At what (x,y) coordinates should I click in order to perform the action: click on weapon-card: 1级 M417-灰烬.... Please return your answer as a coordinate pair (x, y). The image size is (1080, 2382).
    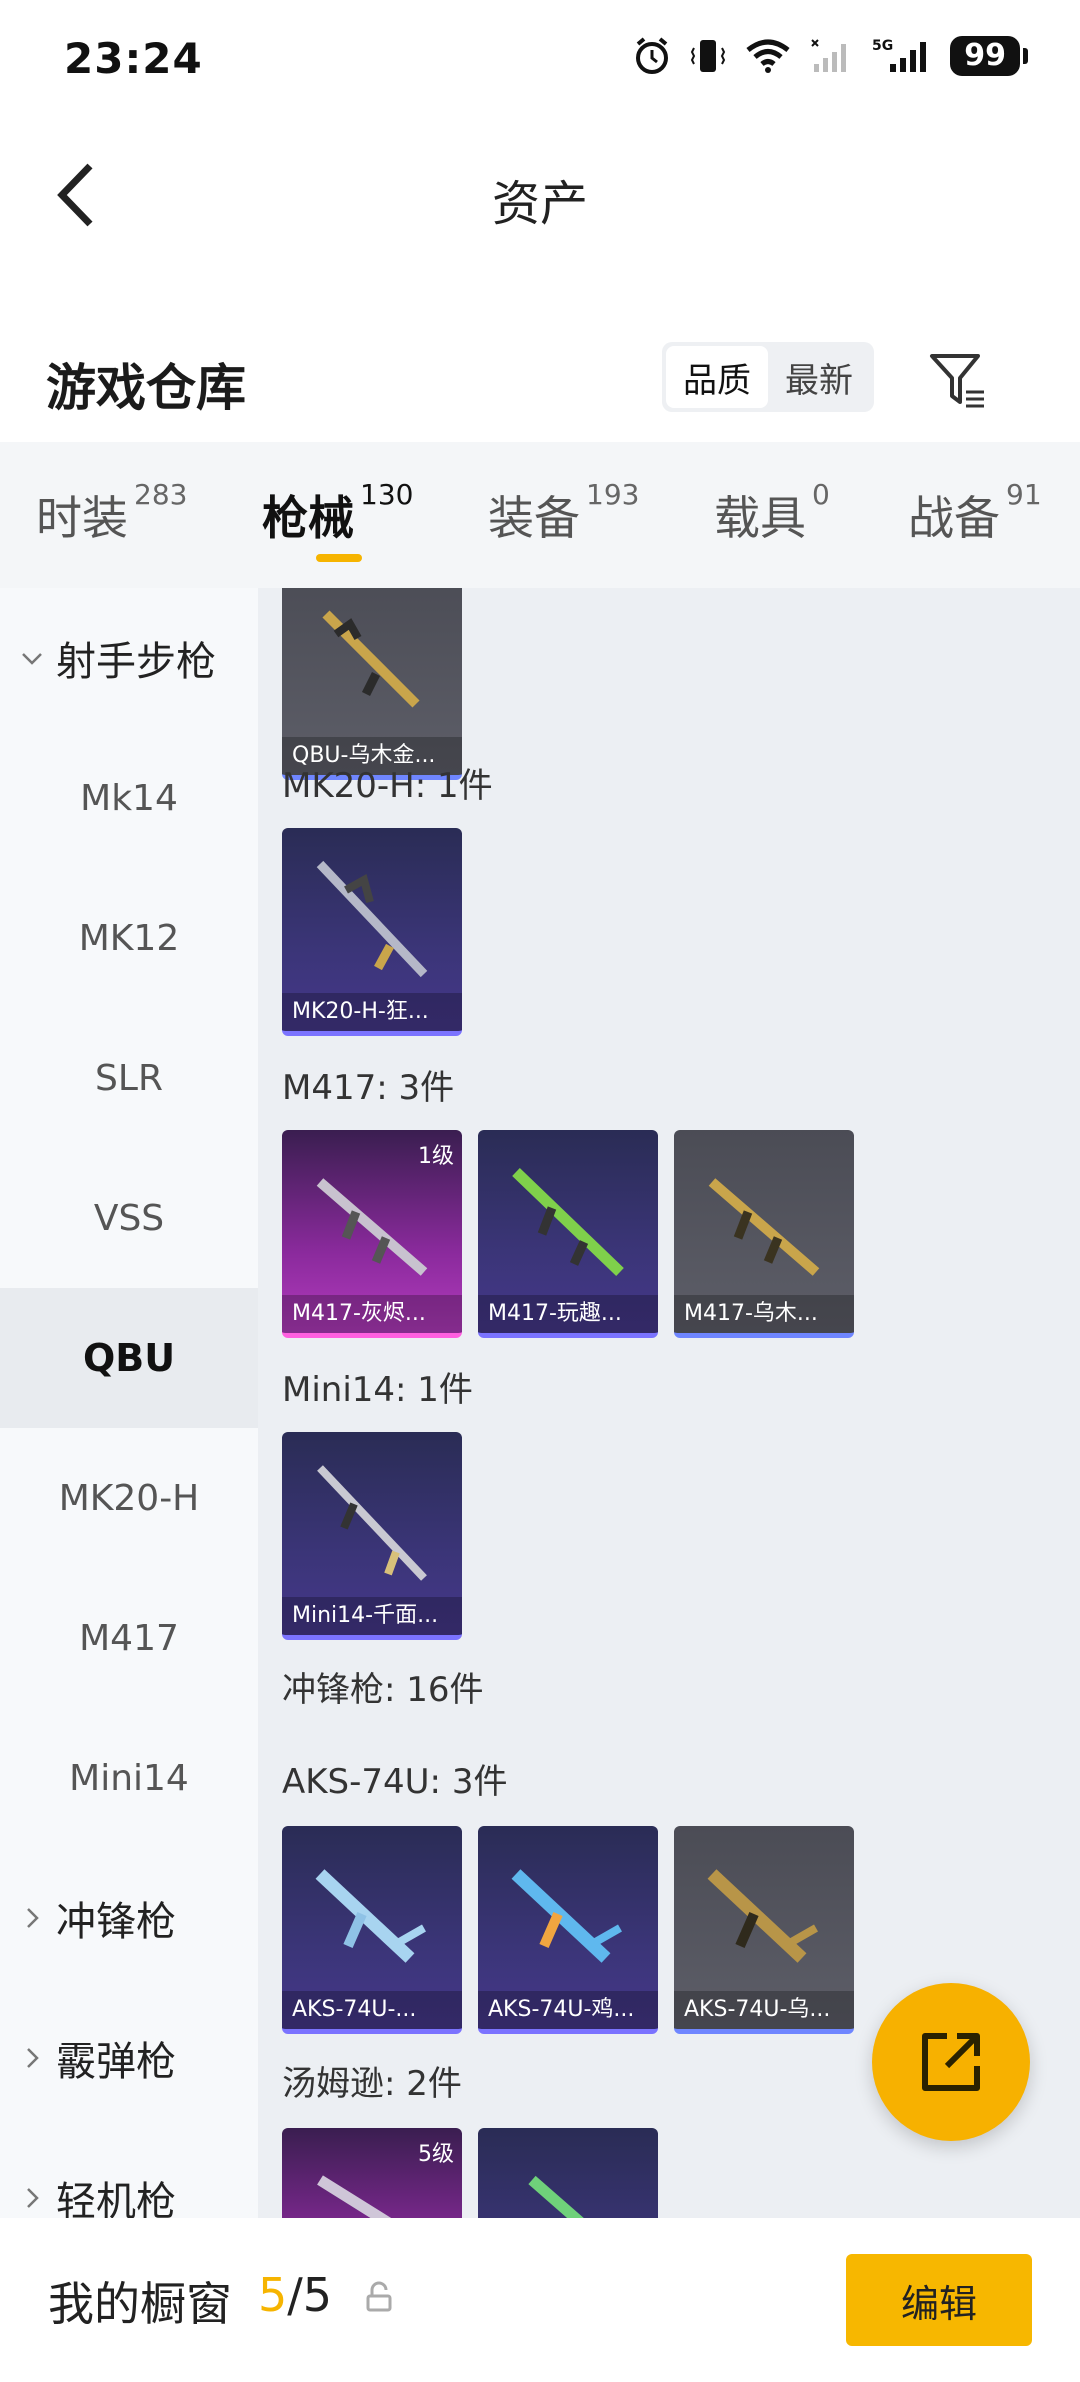
    Looking at the image, I should click on (372, 1234).